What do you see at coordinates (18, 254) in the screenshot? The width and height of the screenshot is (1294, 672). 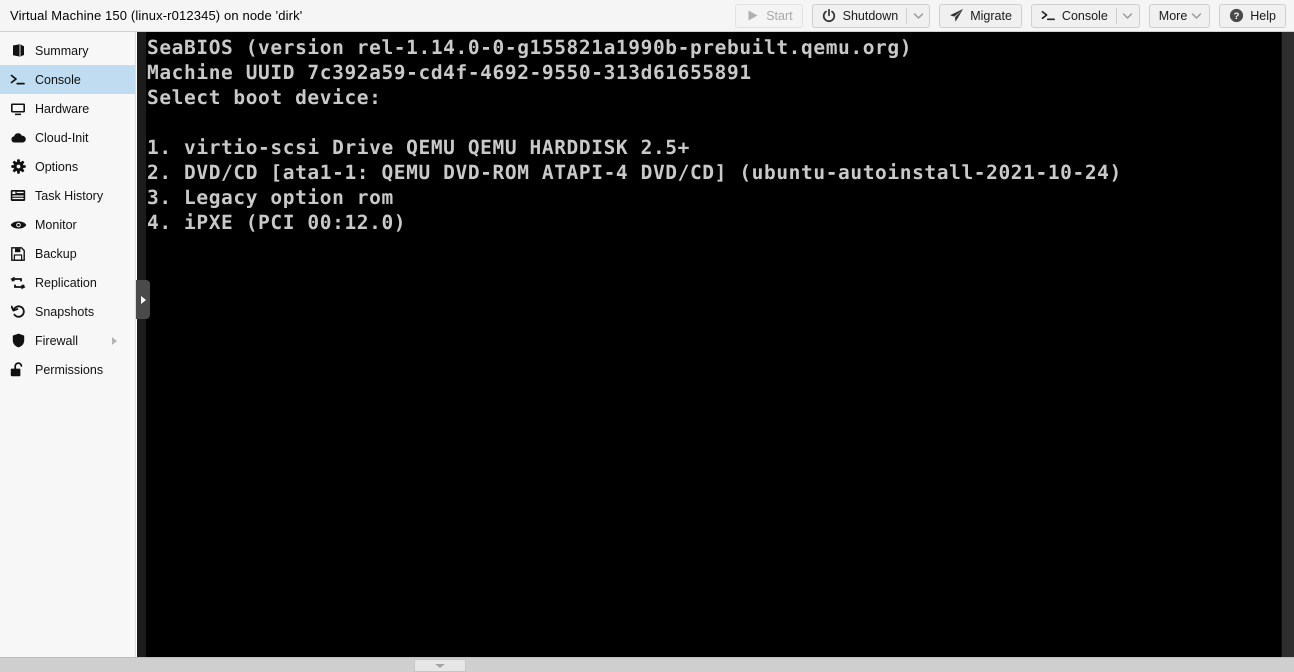 I see `floppy-disk-icon` at bounding box center [18, 254].